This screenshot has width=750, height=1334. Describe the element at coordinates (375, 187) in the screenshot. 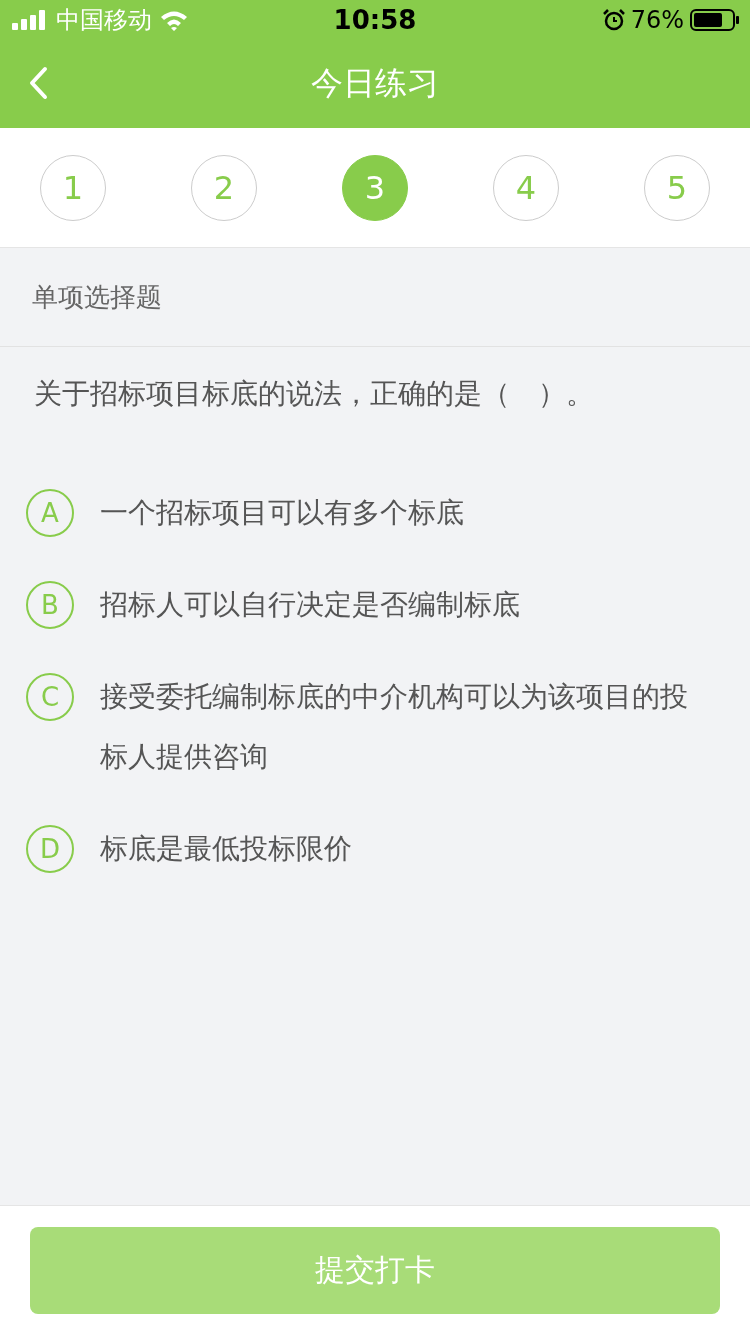

I see `question-number: 3` at that location.